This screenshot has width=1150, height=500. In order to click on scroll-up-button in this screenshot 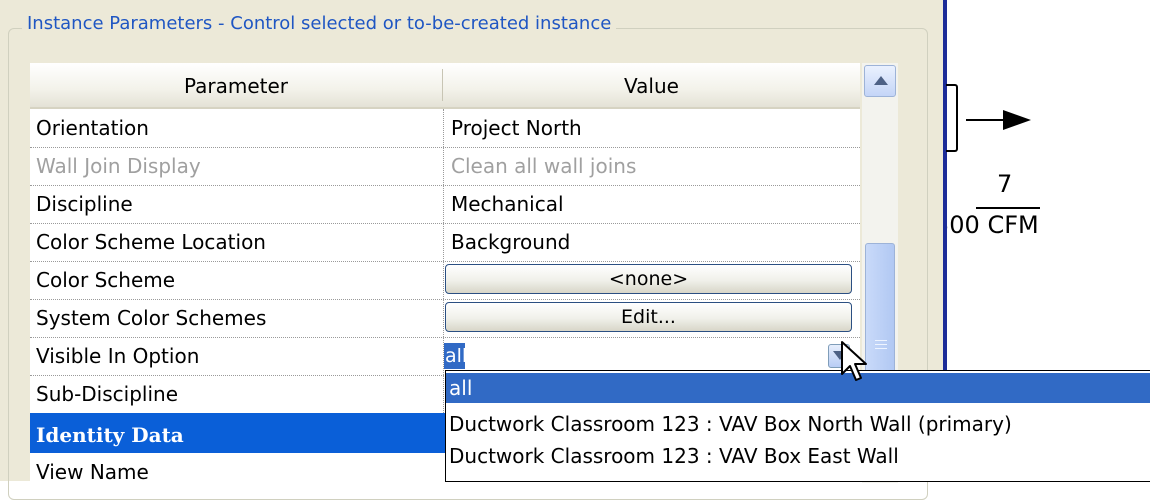, I will do `click(880, 81)`.